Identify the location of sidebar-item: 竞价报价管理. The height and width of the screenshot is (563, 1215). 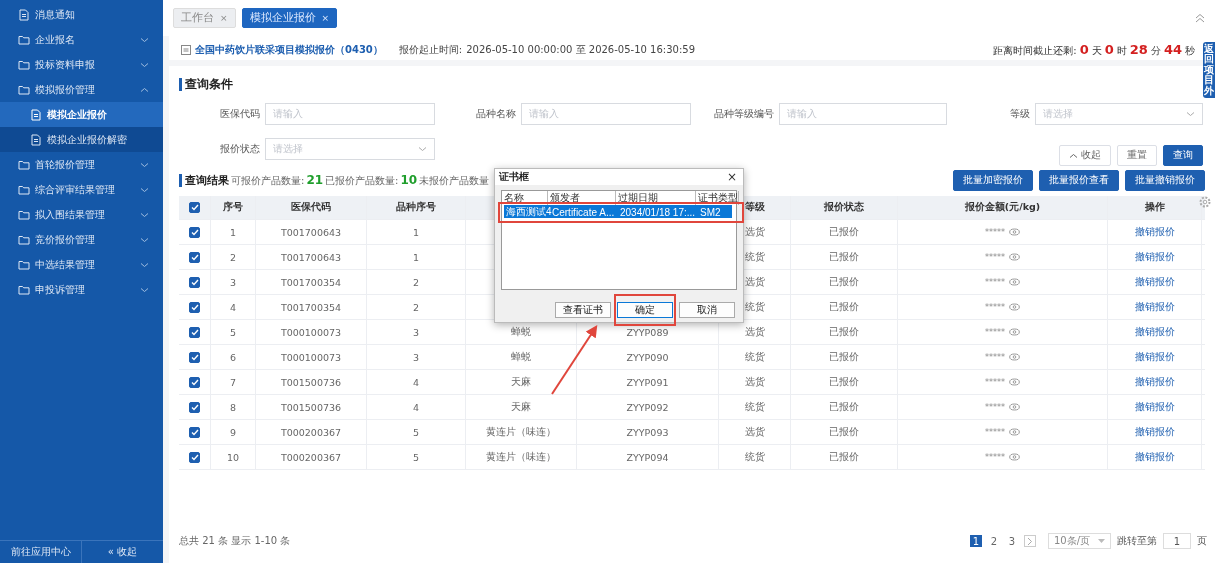
(81, 239).